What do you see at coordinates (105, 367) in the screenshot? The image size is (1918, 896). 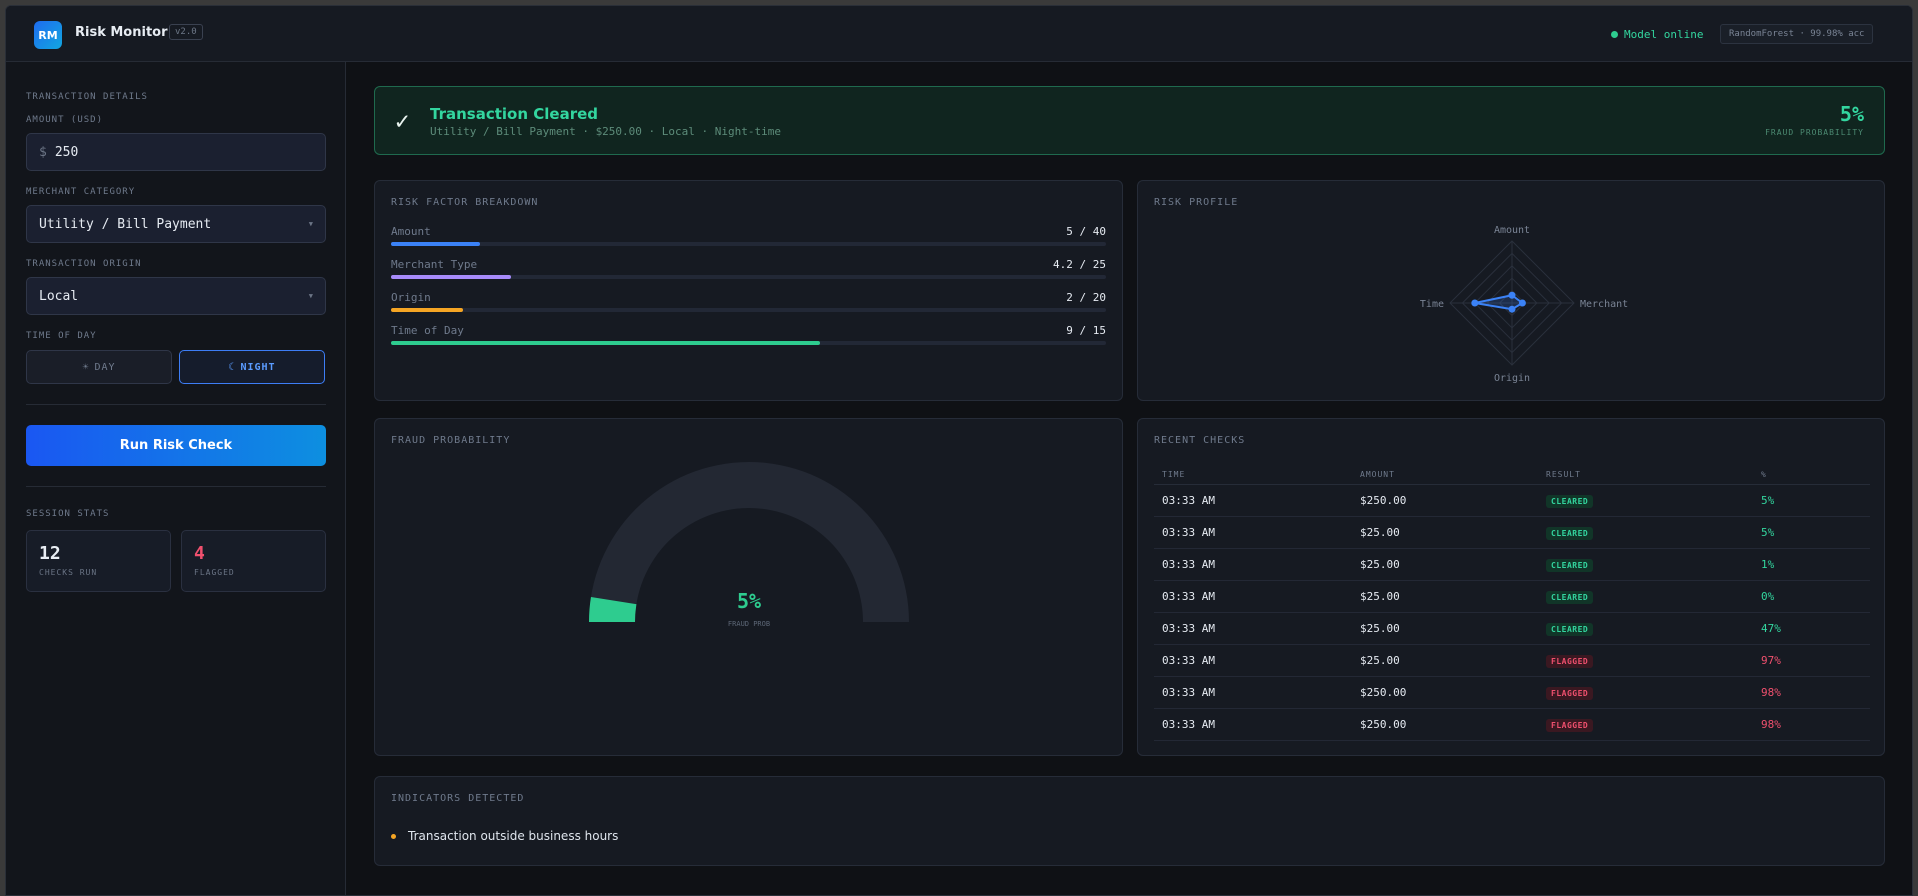 I see `day-toggle-label: DAY` at bounding box center [105, 367].